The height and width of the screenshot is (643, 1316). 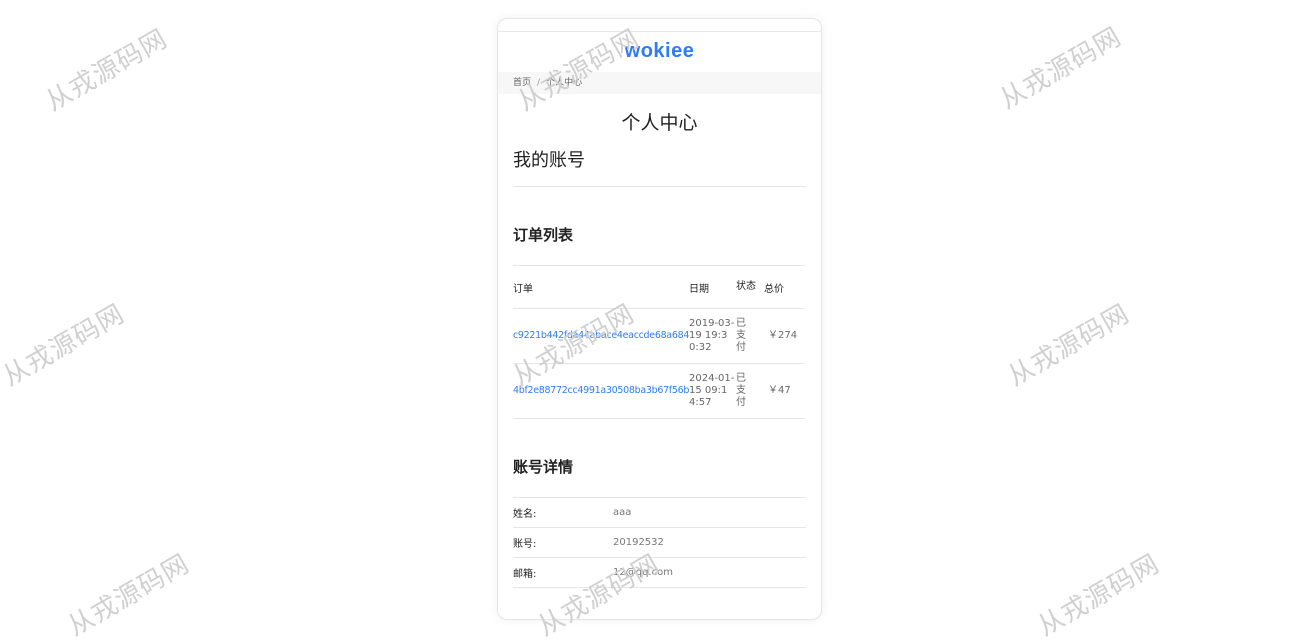 What do you see at coordinates (659, 602) in the screenshot?
I see `detail-row-end` at bounding box center [659, 602].